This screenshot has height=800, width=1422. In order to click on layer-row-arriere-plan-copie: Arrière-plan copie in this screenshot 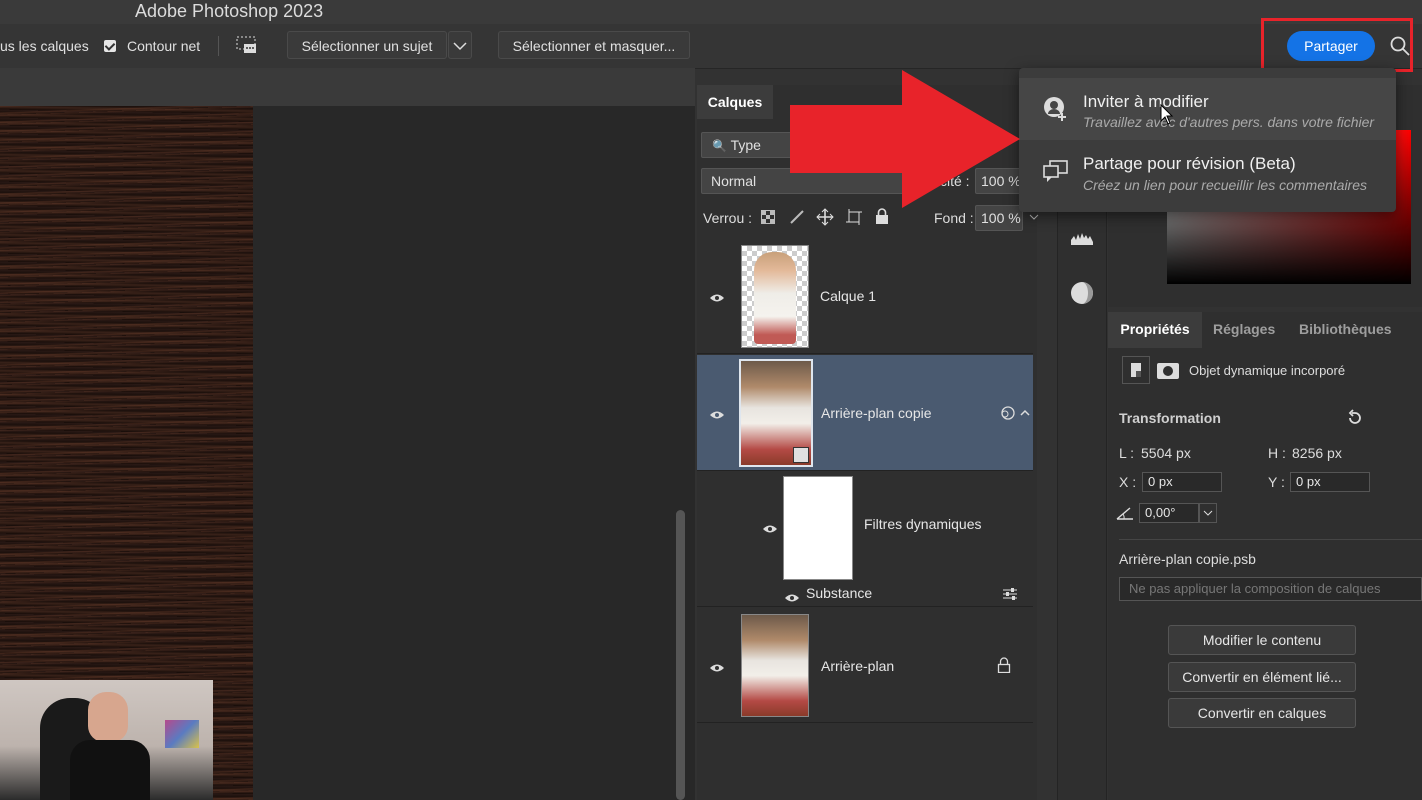, I will do `click(865, 413)`.